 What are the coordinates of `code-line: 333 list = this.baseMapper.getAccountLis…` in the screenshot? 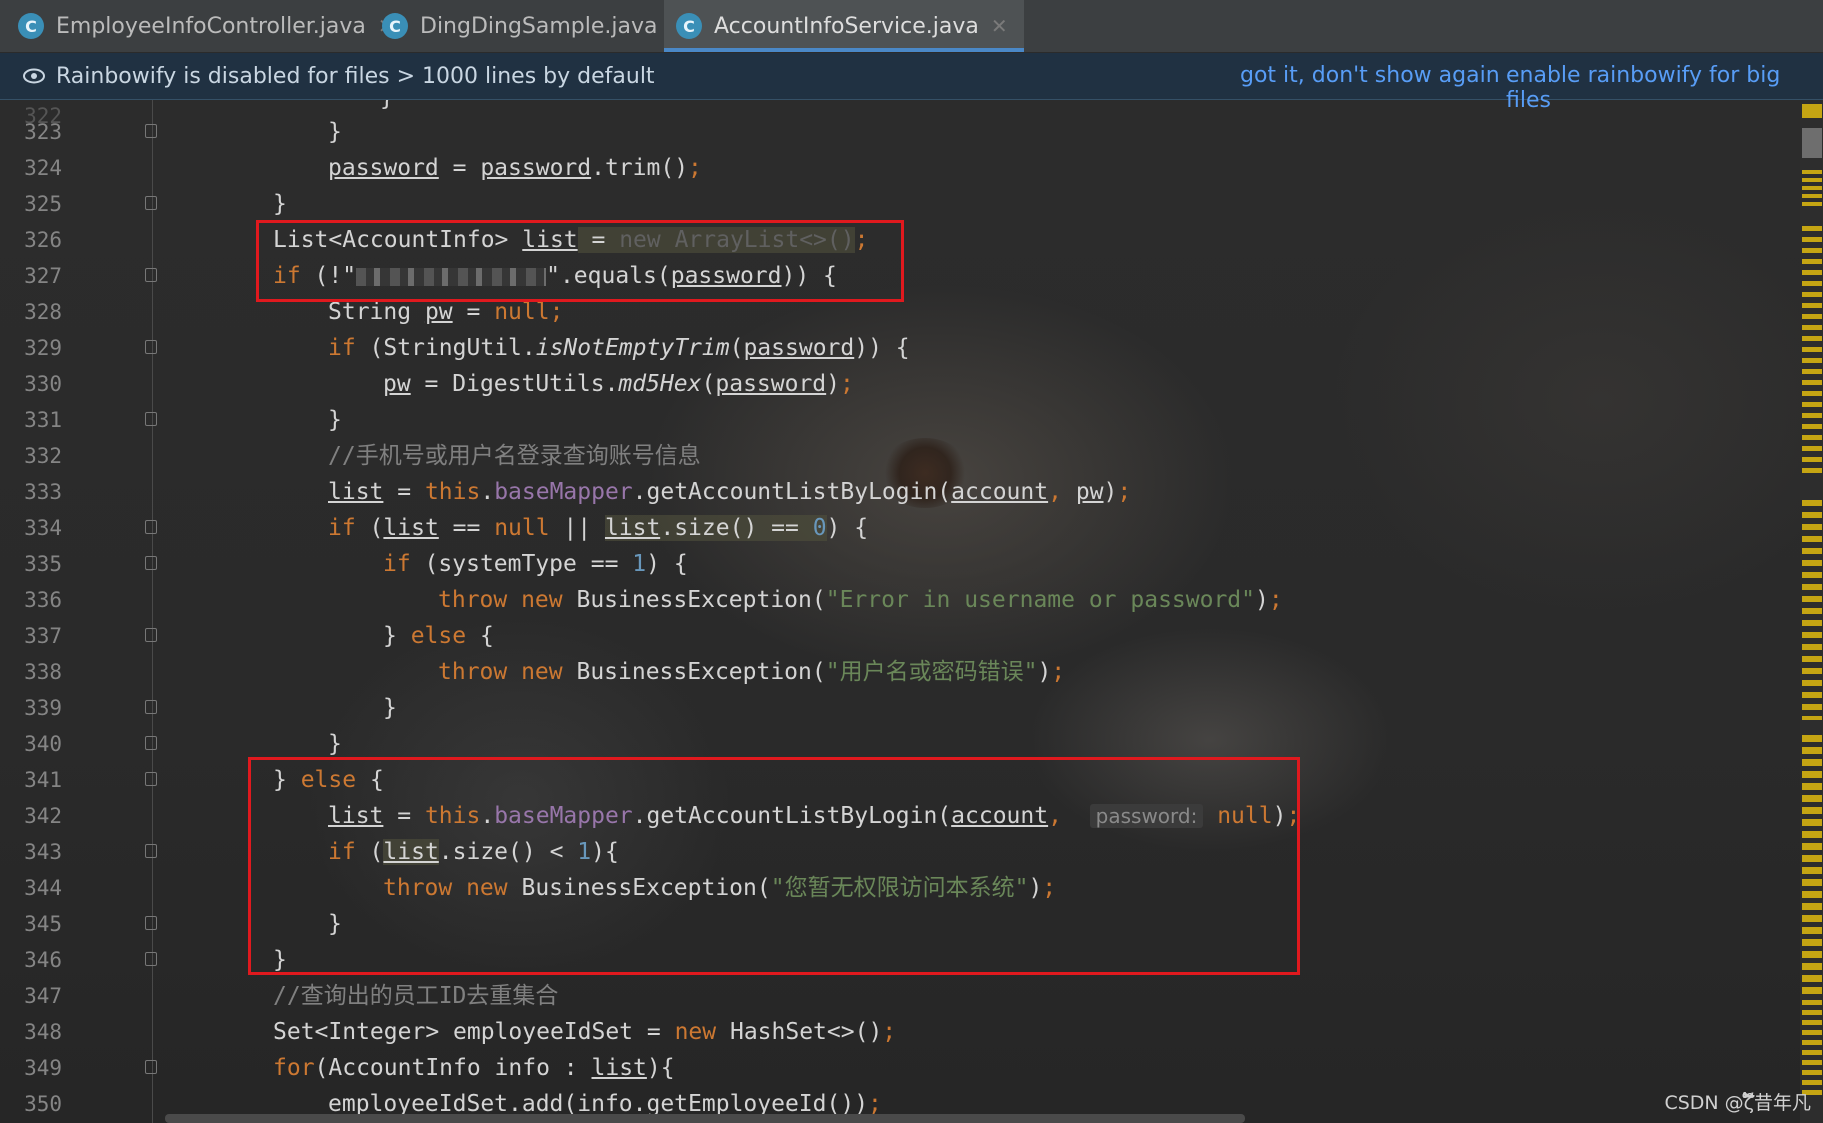 It's located at (900, 492).